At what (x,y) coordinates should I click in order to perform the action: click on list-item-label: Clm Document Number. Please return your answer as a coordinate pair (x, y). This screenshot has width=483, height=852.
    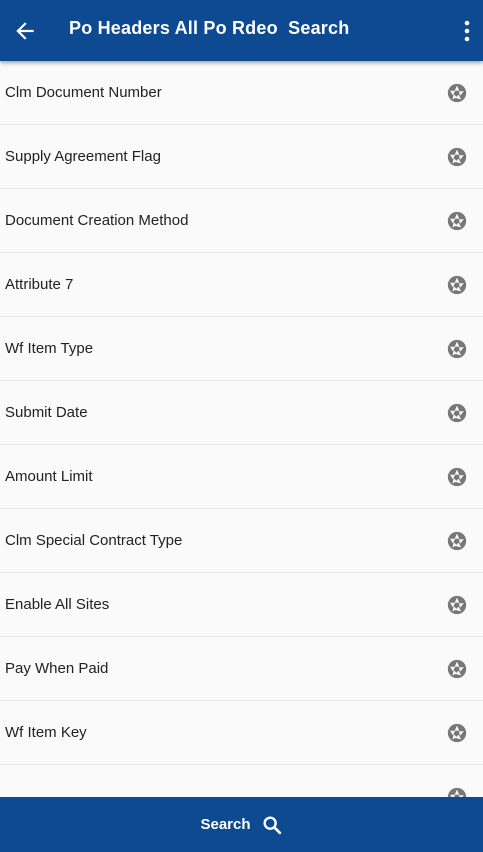
    Looking at the image, I should click on (83, 92).